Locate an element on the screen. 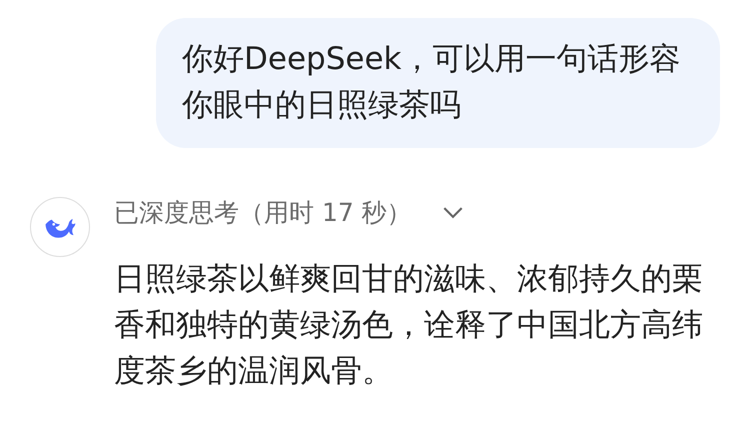  chevron-down-icon is located at coordinates (453, 212).